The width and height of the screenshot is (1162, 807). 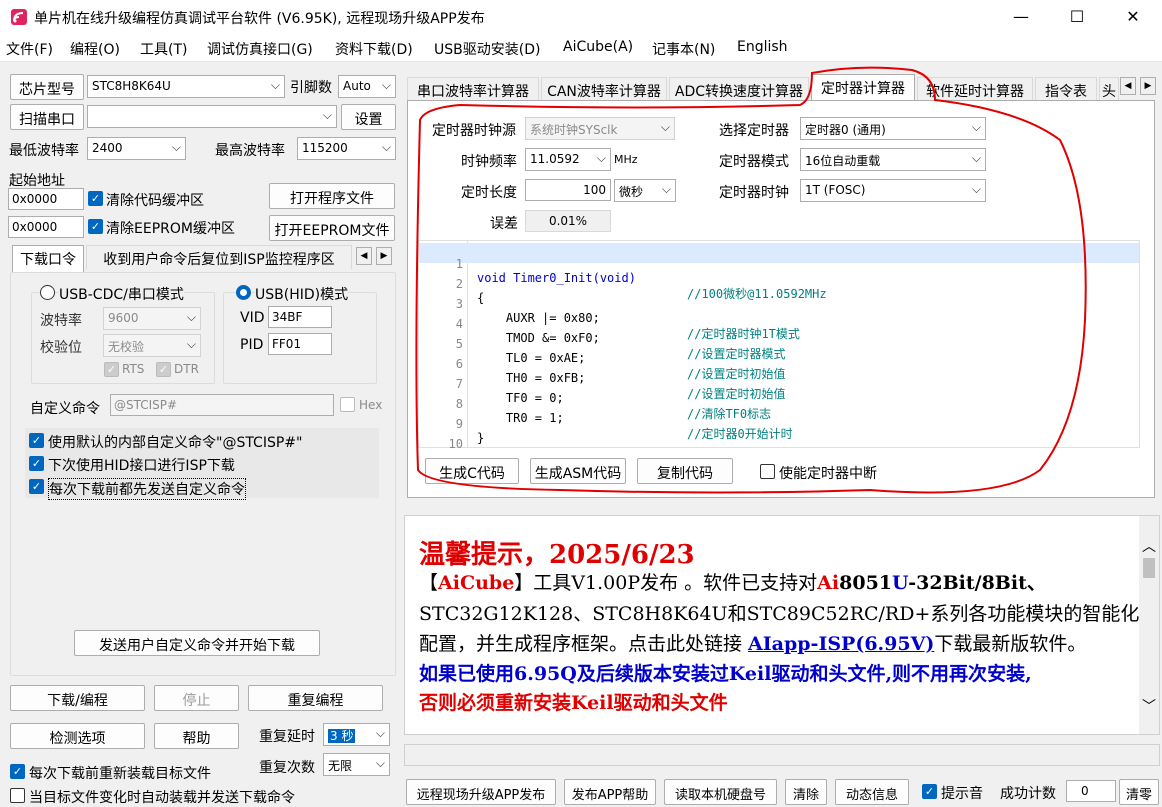 I want to click on menu-usb-driver: USB驱动安装(D), so click(x=487, y=49).